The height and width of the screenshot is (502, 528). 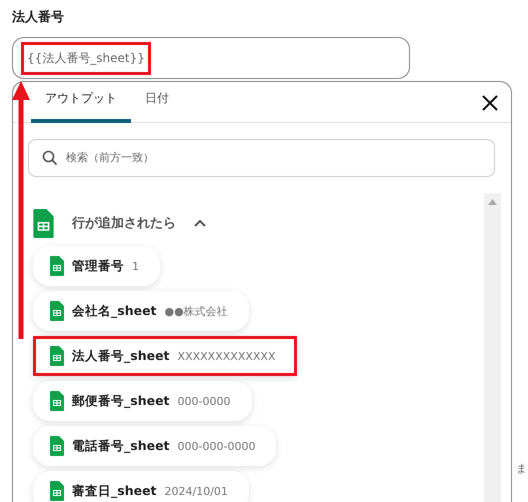 What do you see at coordinates (141, 311) in the screenshot?
I see `variable-chip: 会社名_sheet ●●株式会社` at bounding box center [141, 311].